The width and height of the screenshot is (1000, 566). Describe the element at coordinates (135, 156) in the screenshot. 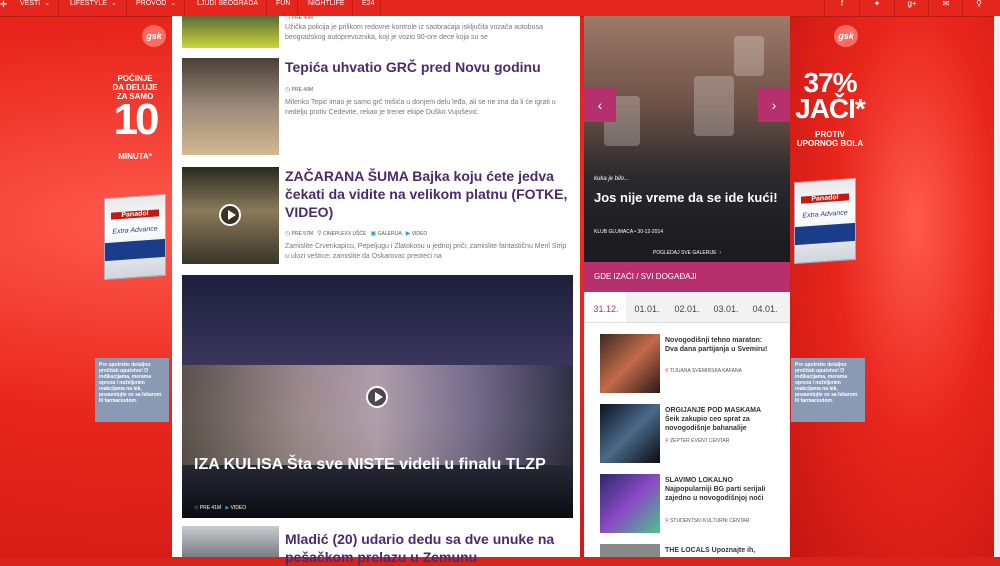

I see `left-ad-minutes: MINUTA*` at that location.